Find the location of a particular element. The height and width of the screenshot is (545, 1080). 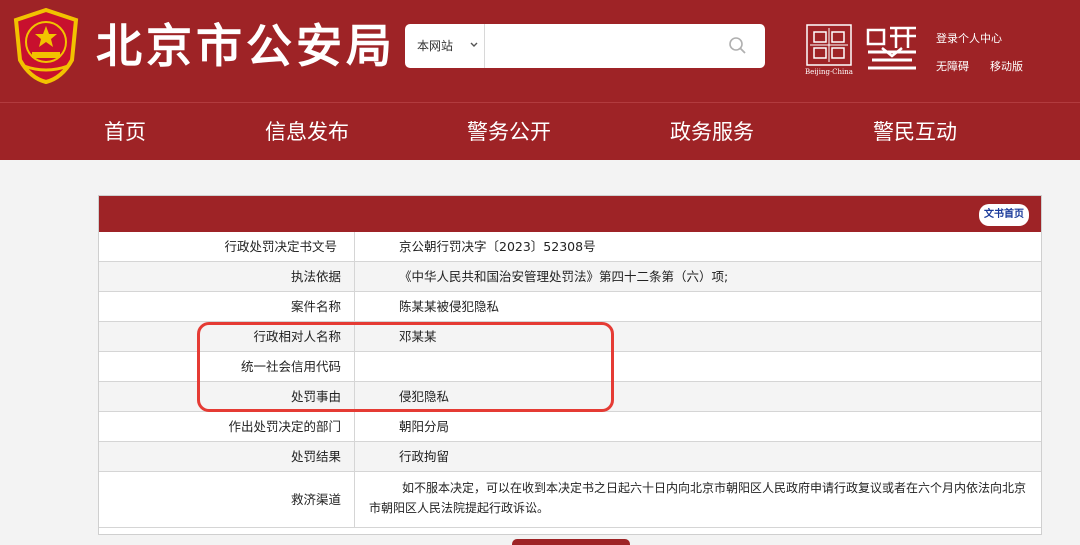

row-label: 救济渠道 is located at coordinates (315, 499).